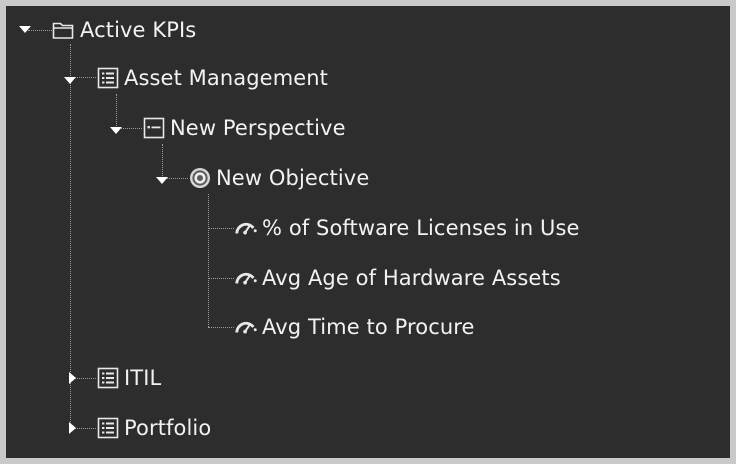 The image size is (736, 464). I want to click on tree-node-asset-management: Asset Management, so click(212, 78).